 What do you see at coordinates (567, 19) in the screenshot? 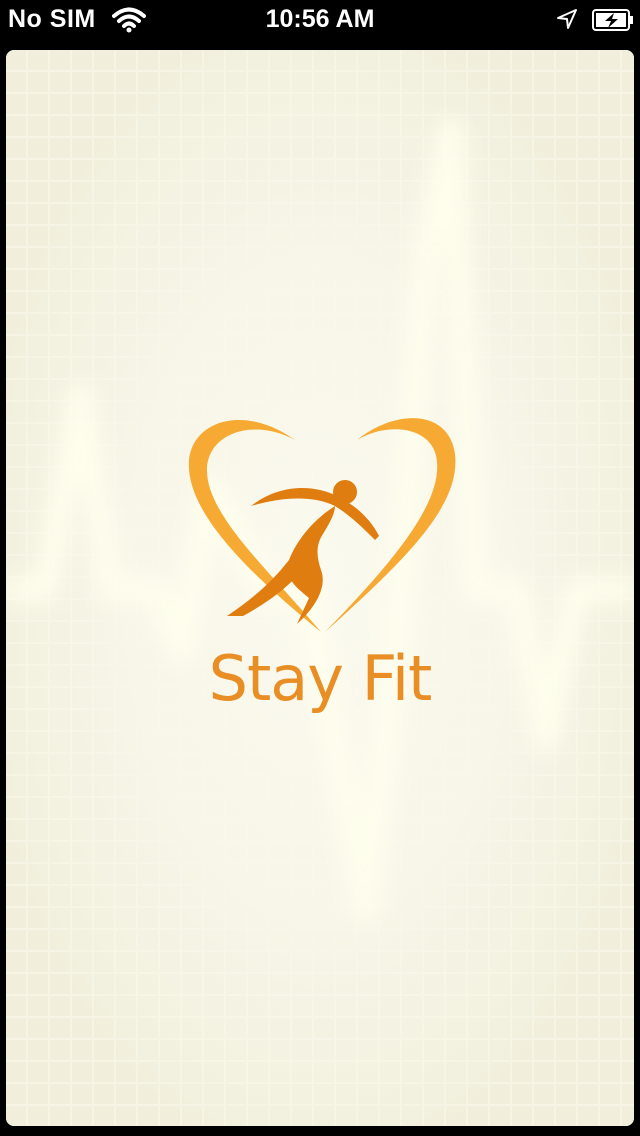
I see `location-icon` at bounding box center [567, 19].